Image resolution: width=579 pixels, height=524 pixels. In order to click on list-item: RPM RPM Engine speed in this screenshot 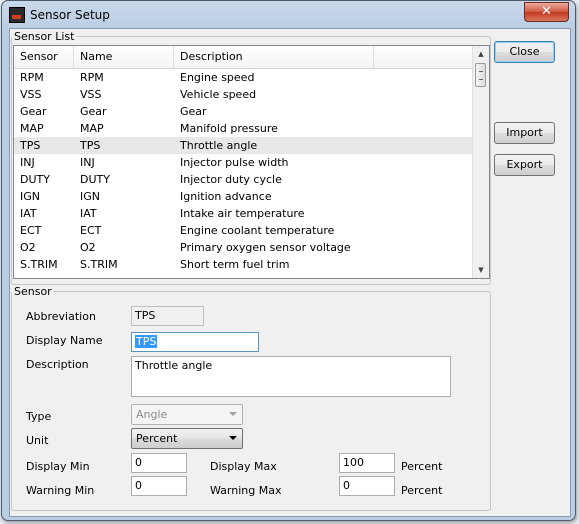, I will do `click(243, 77)`.